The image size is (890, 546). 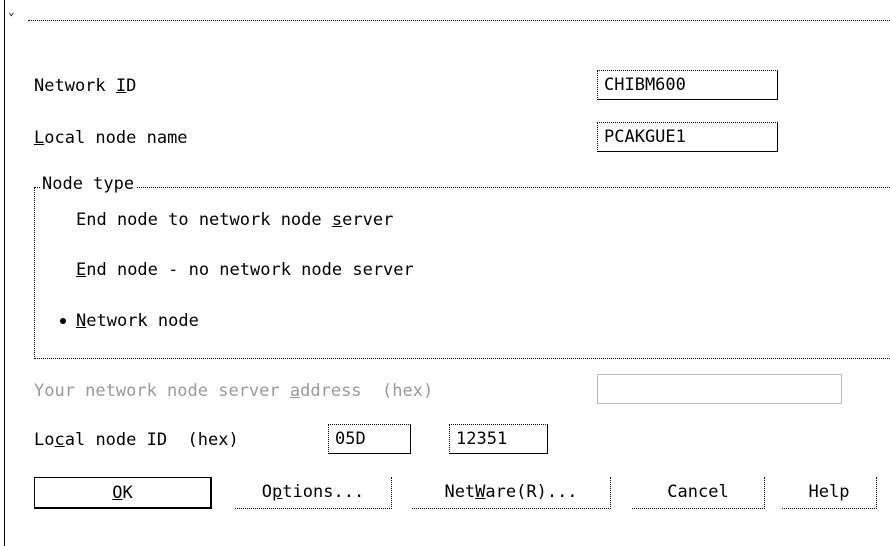 What do you see at coordinates (829, 493) in the screenshot?
I see `help-button: Help` at bounding box center [829, 493].